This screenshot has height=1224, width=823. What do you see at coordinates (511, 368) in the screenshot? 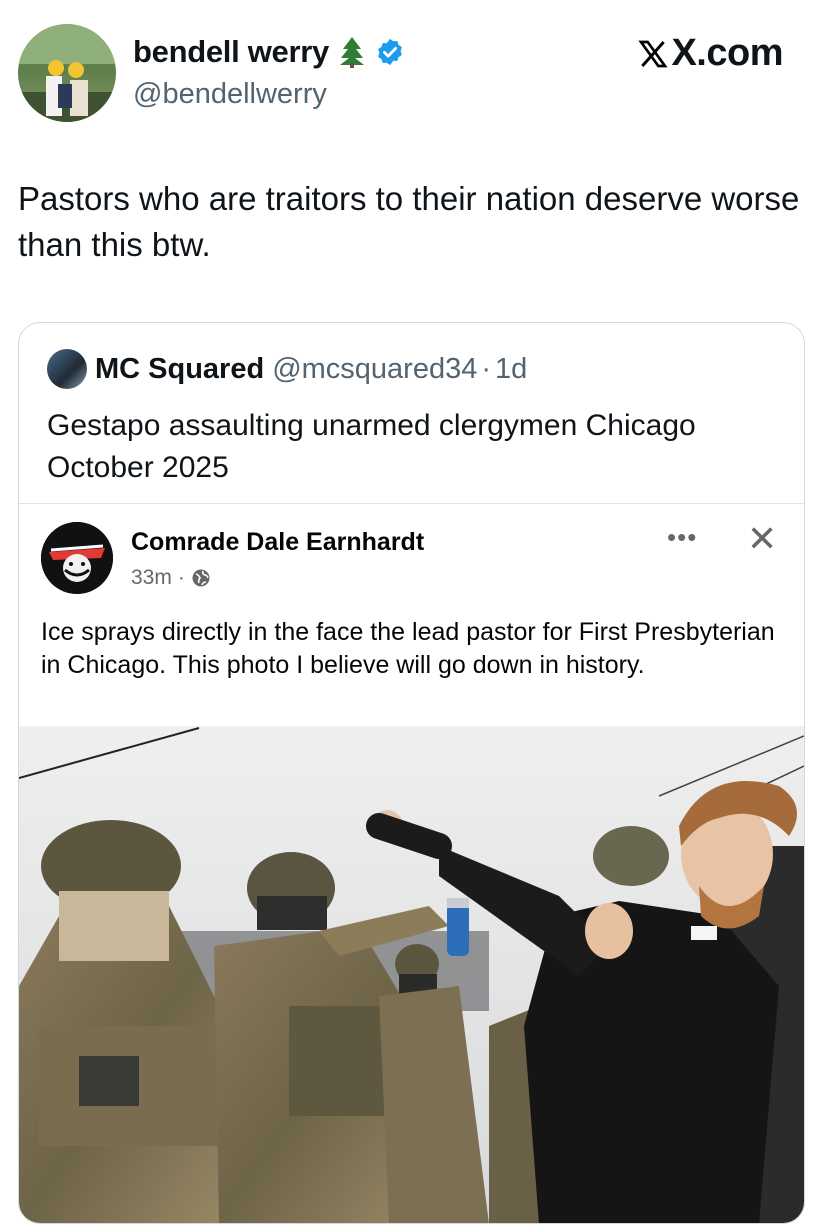
I see `quoted-tweet-age: 1d` at bounding box center [511, 368].